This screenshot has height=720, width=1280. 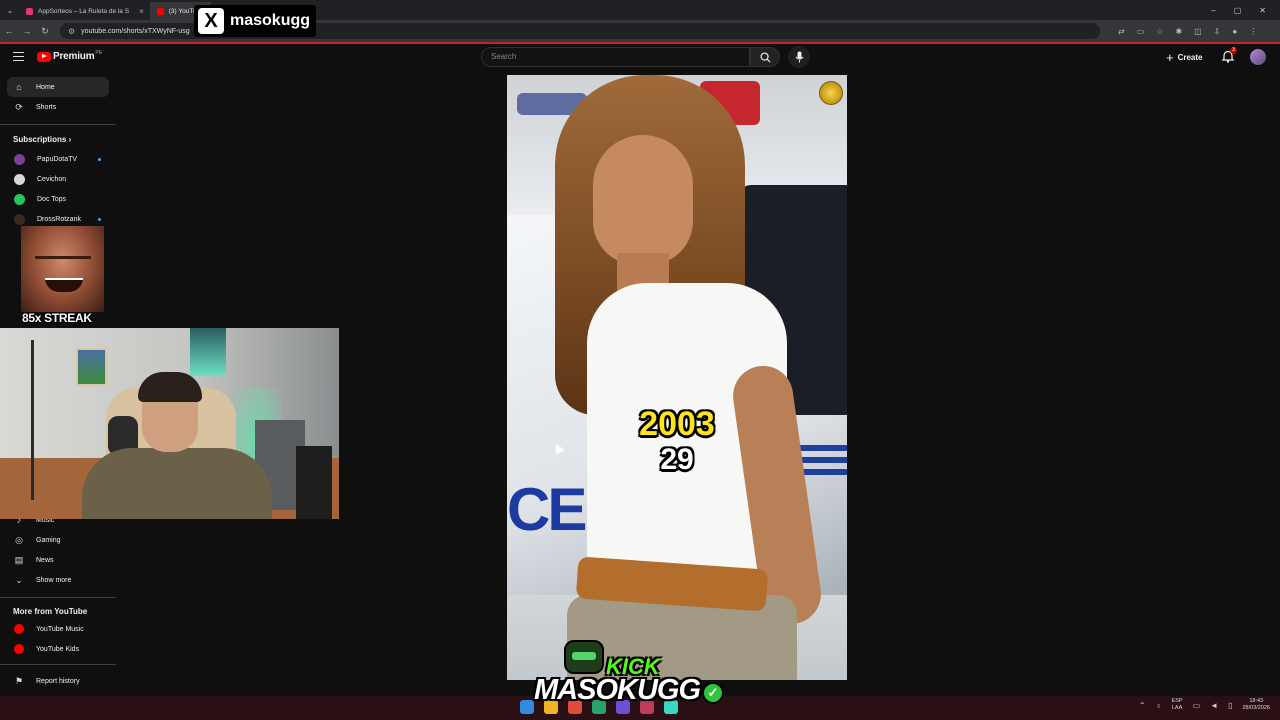 What do you see at coordinates (1238, 10) in the screenshot?
I see `maximize-icon: ▢` at bounding box center [1238, 10].